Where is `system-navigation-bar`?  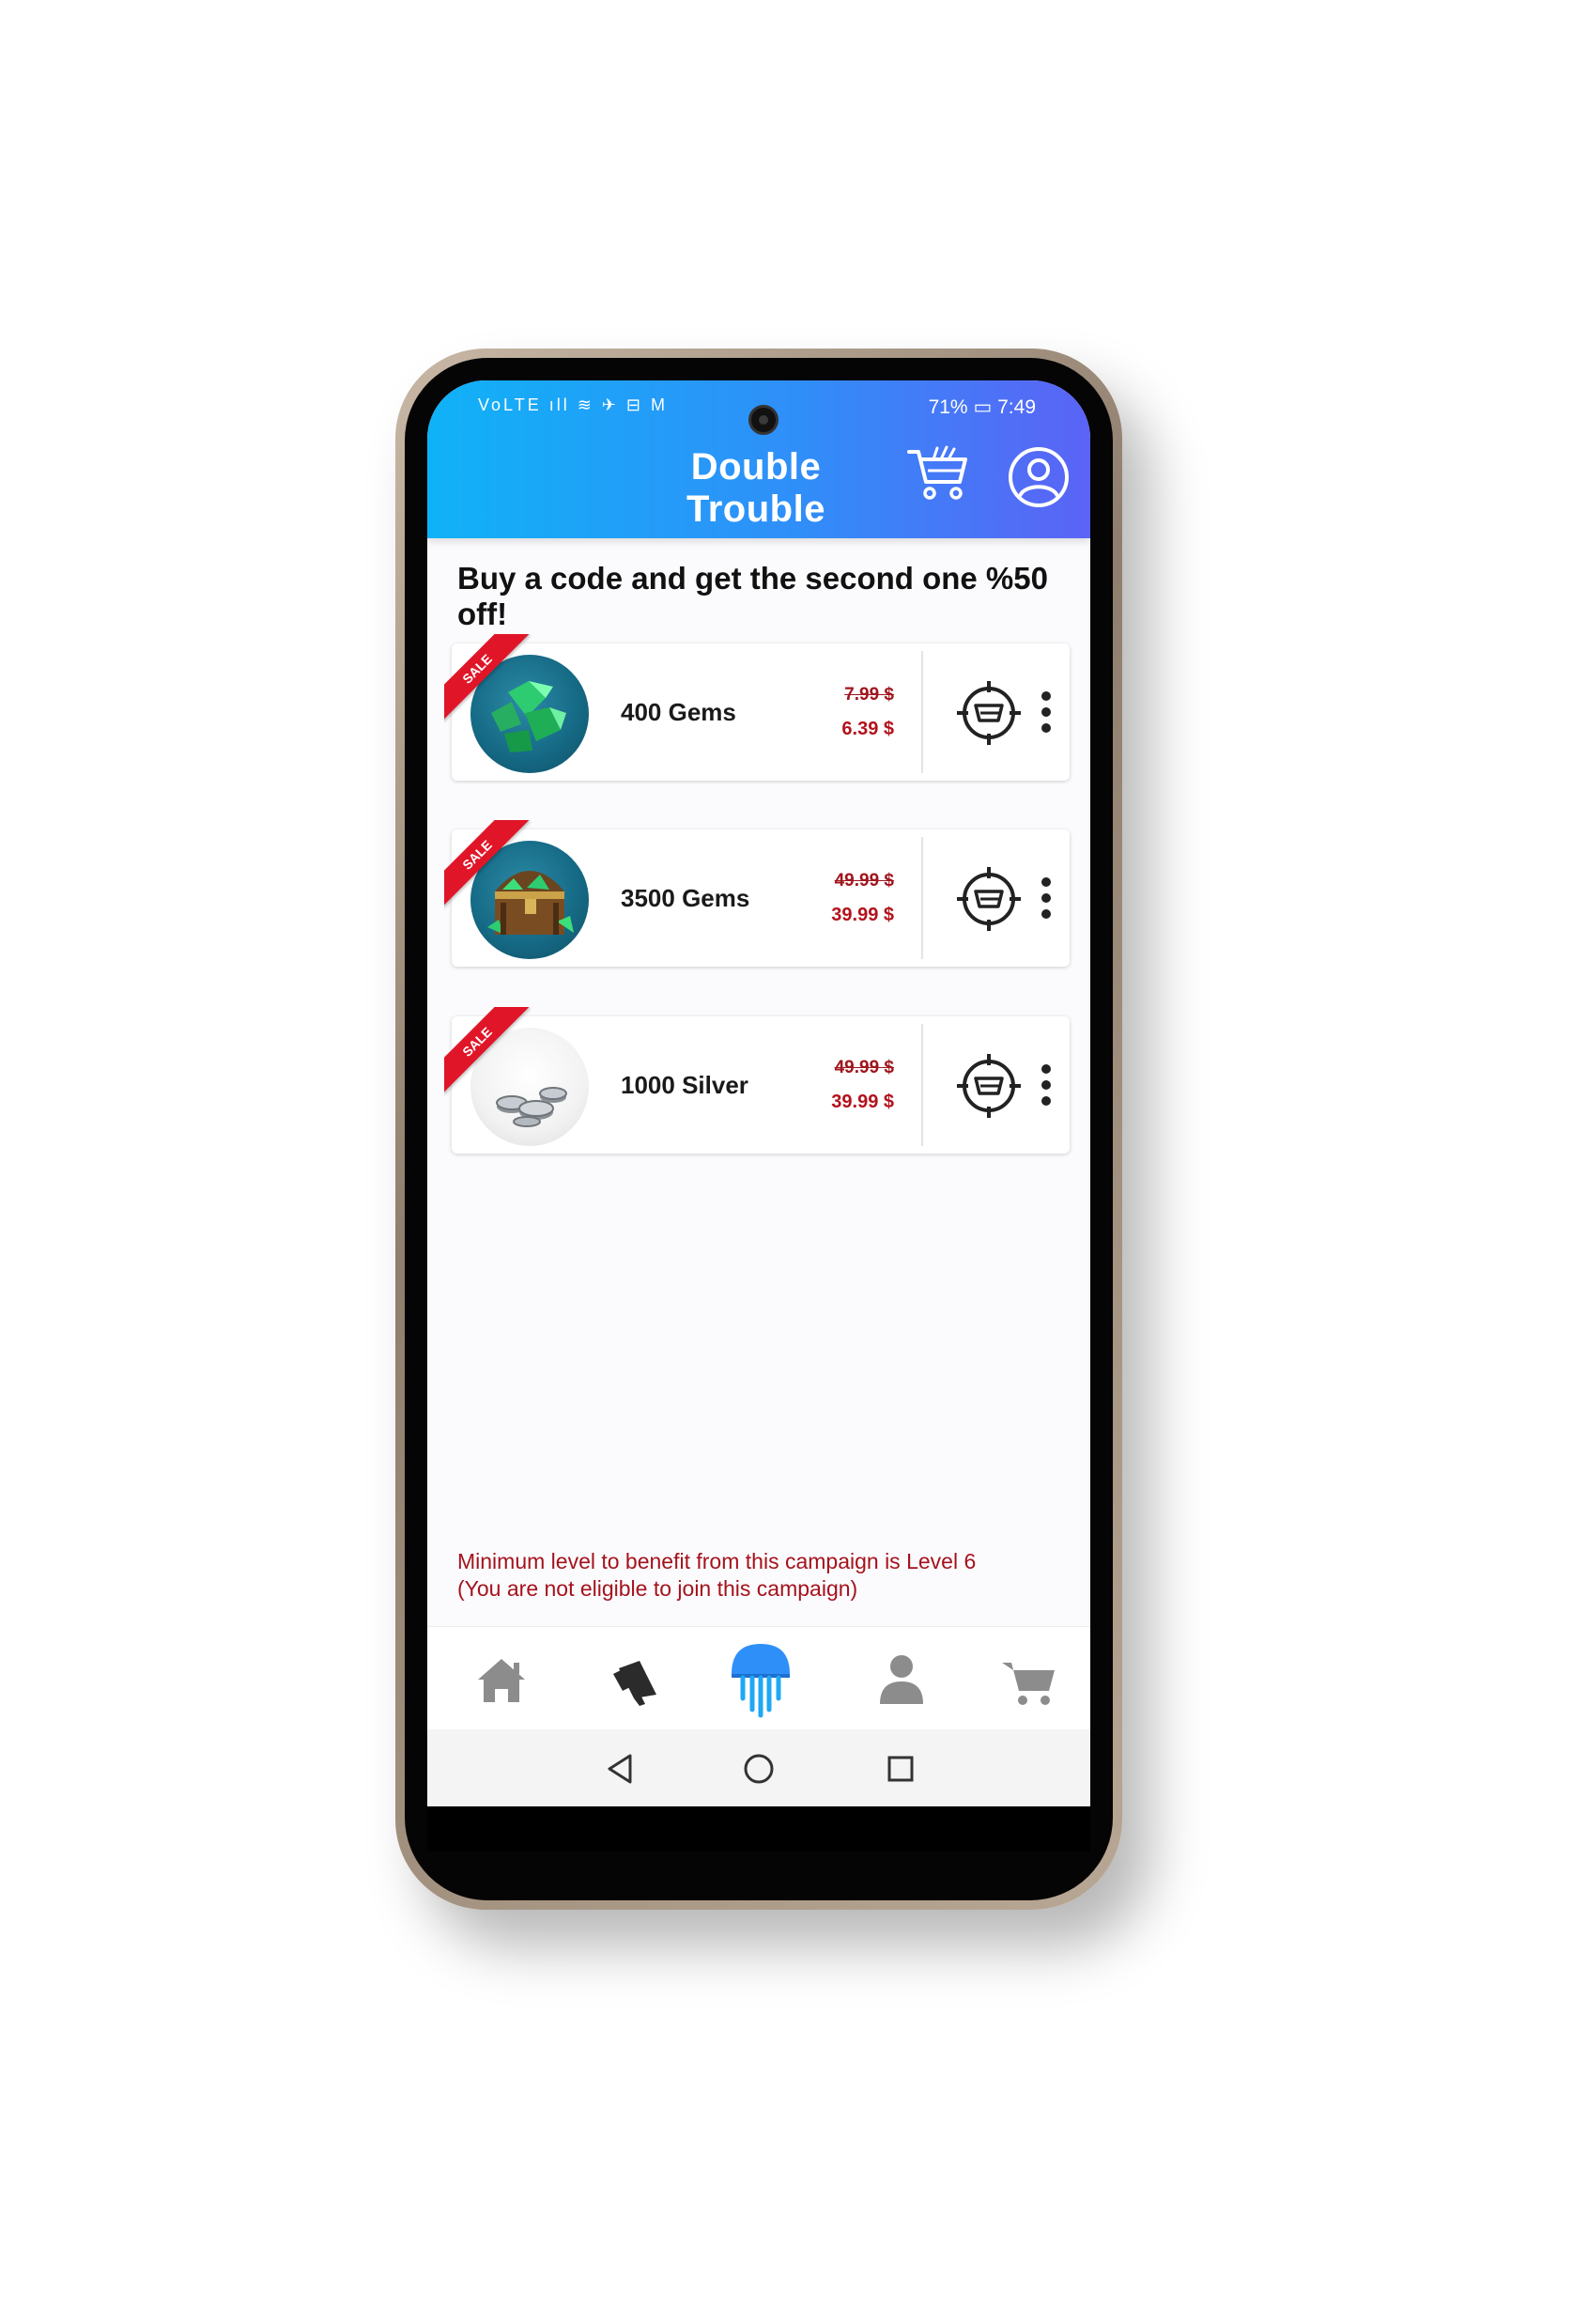
system-navigation-bar is located at coordinates (759, 1767).